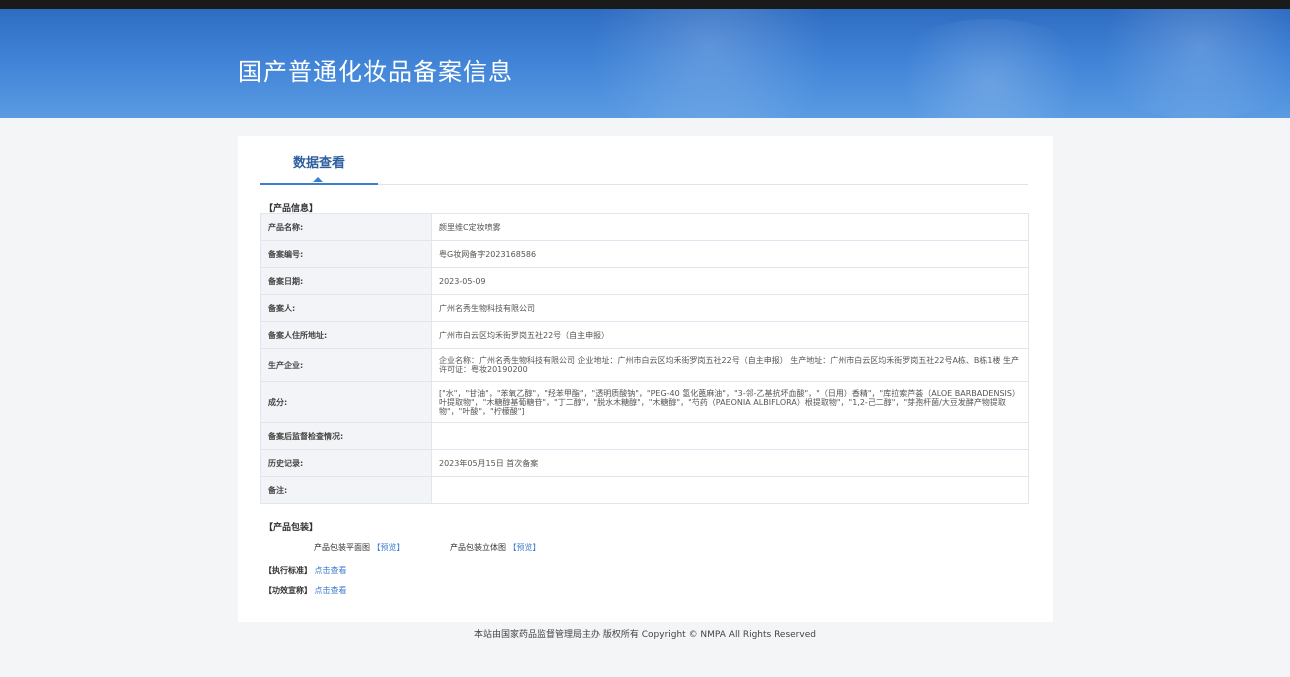 The width and height of the screenshot is (1290, 677). I want to click on table-row: 备案编号: 粤G妆网备字2023168586, so click(644, 254).